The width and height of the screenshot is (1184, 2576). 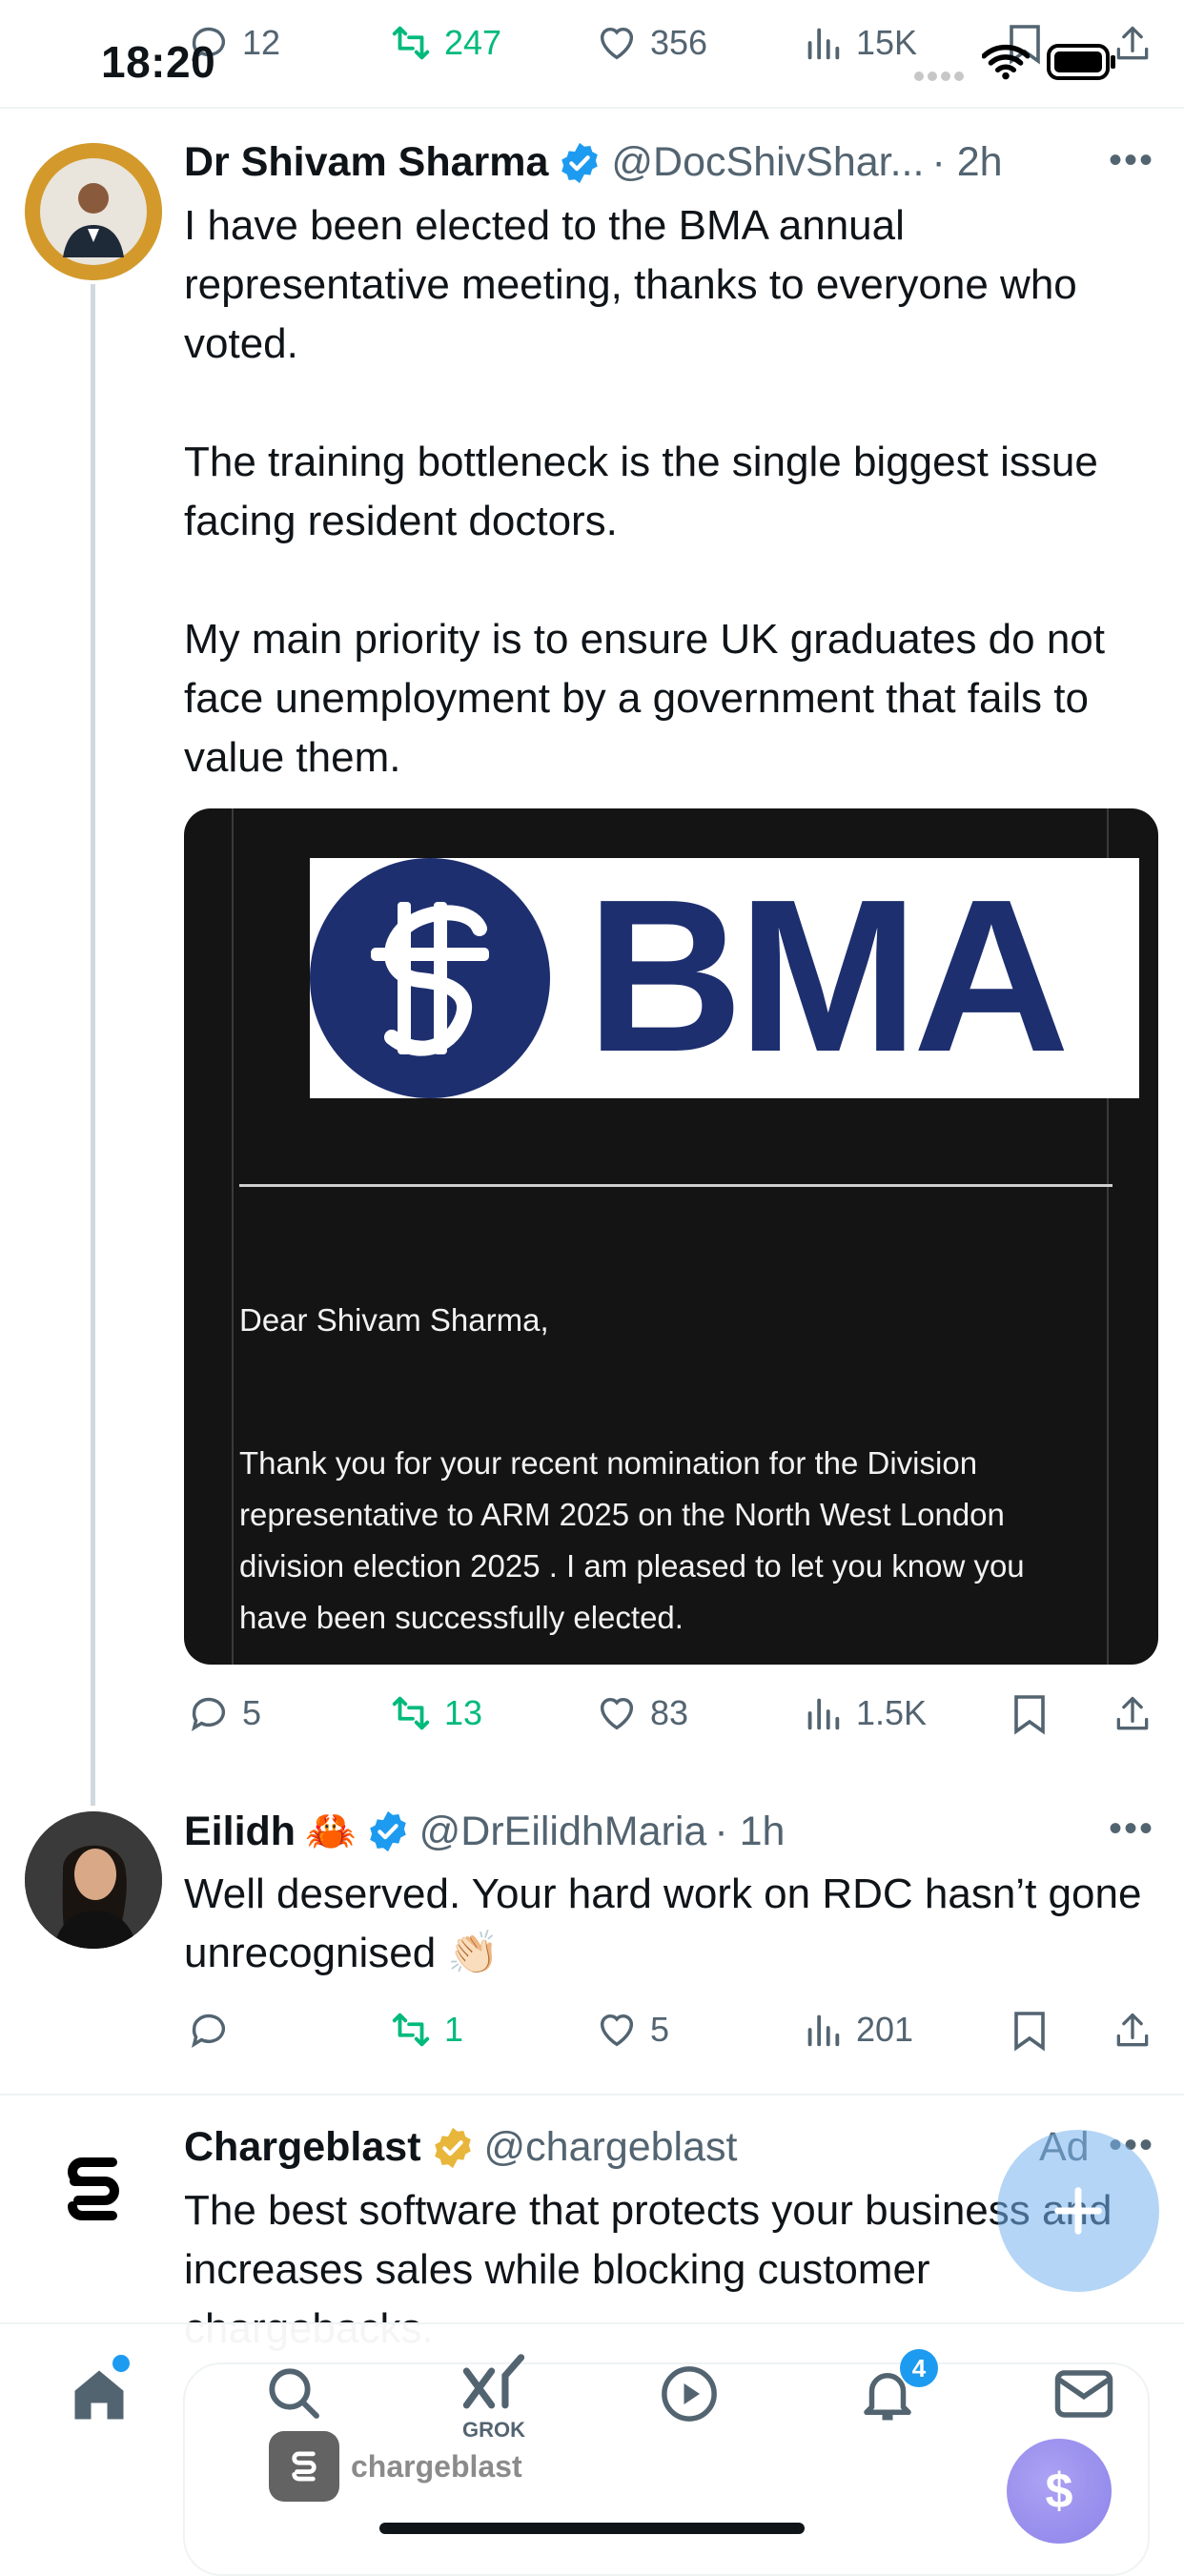 What do you see at coordinates (293, 2392) in the screenshot?
I see `search-icon` at bounding box center [293, 2392].